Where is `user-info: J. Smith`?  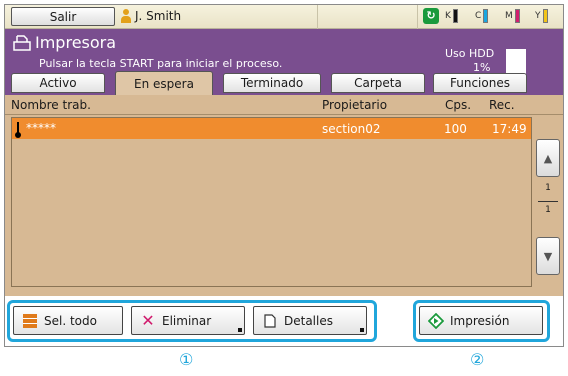 user-info: J. Smith is located at coordinates (151, 16).